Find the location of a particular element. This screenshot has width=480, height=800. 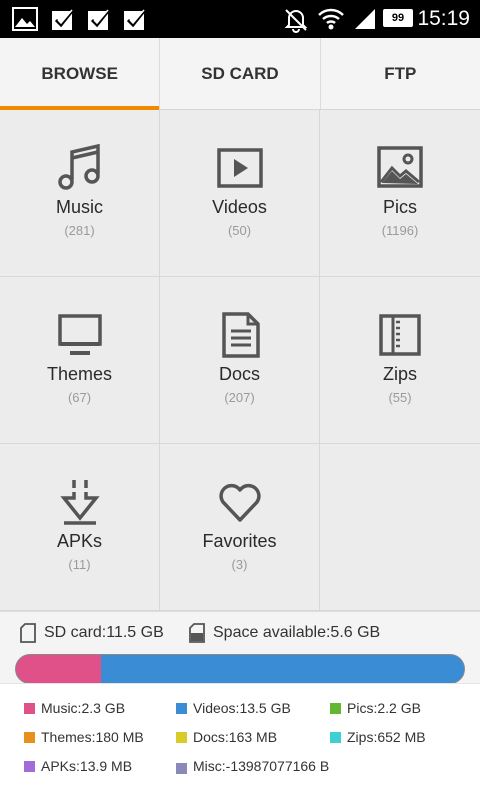

legend-item-music: Music:2.3 GB is located at coordinates (74, 708).